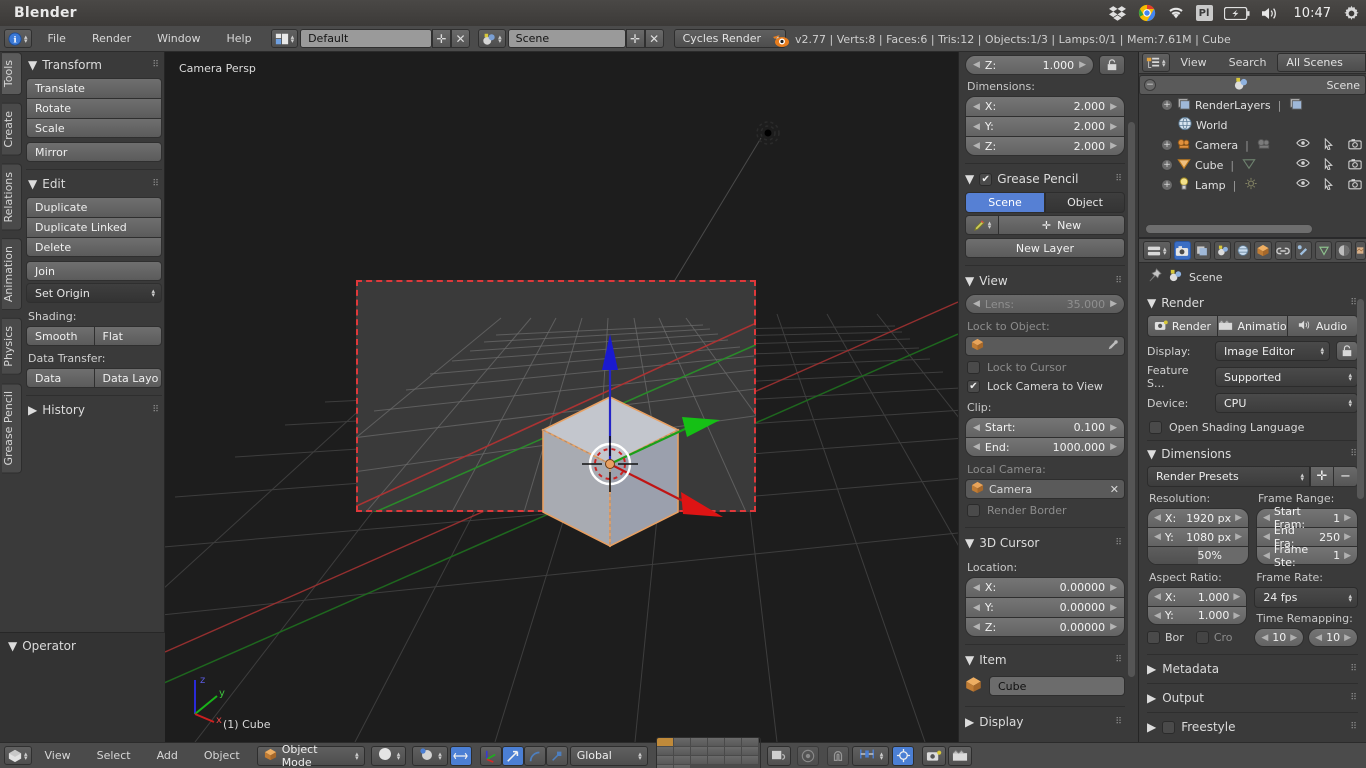 This screenshot has height=768, width=1366. I want to click on render-border-row: Render Border, so click(1045, 510).